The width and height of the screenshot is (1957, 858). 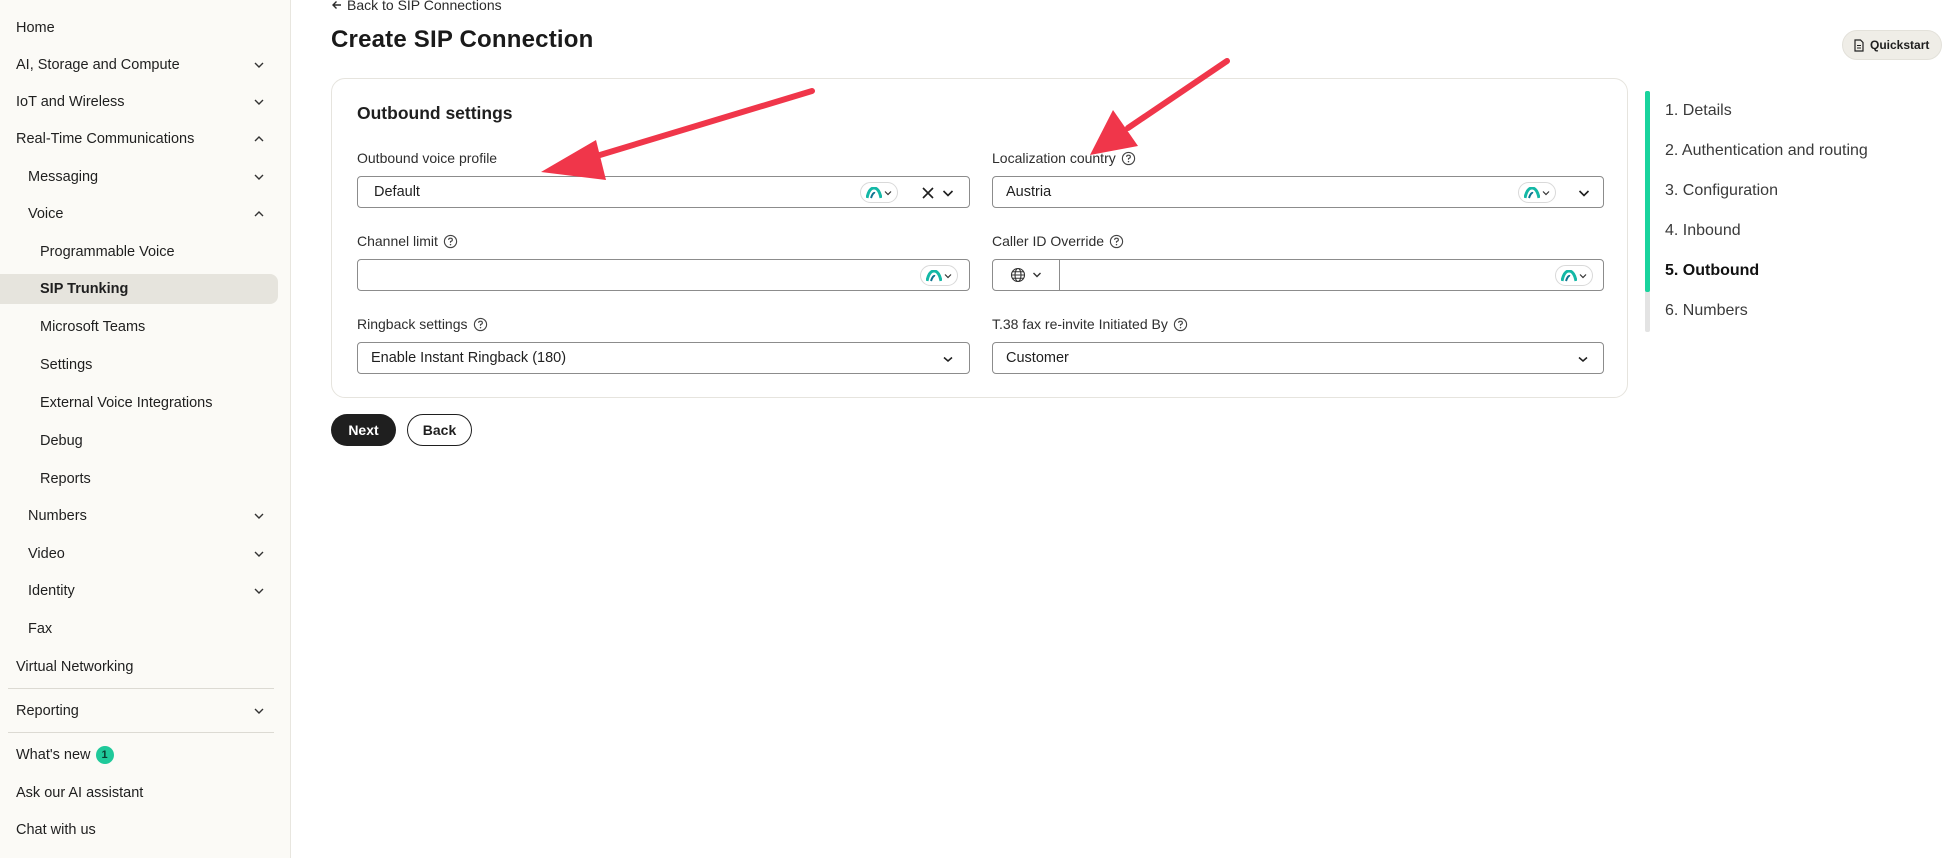 What do you see at coordinates (1090, 324) in the screenshot?
I see `t38-fax-label: T.38 fax re-invite Initiated By` at bounding box center [1090, 324].